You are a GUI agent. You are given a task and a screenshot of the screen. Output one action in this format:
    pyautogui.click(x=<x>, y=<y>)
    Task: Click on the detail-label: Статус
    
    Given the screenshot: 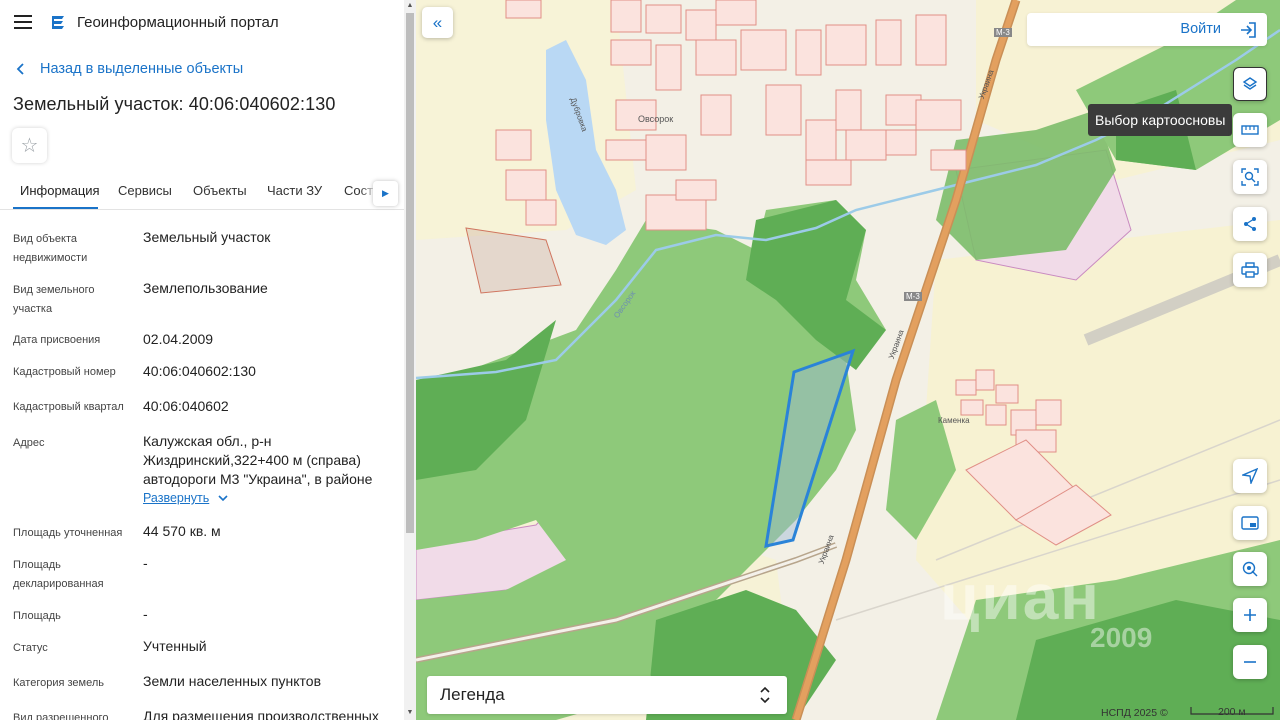 What is the action you would take?
    pyautogui.click(x=30, y=648)
    